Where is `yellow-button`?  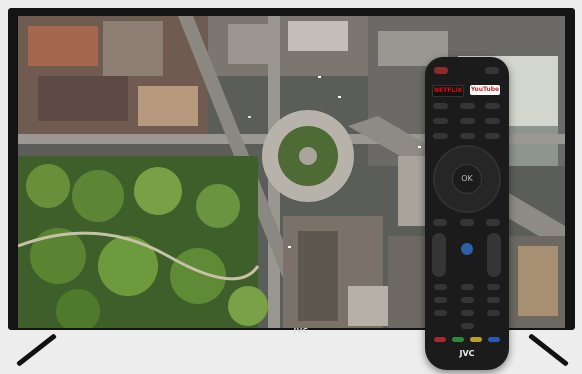 yellow-button is located at coordinates (476, 339).